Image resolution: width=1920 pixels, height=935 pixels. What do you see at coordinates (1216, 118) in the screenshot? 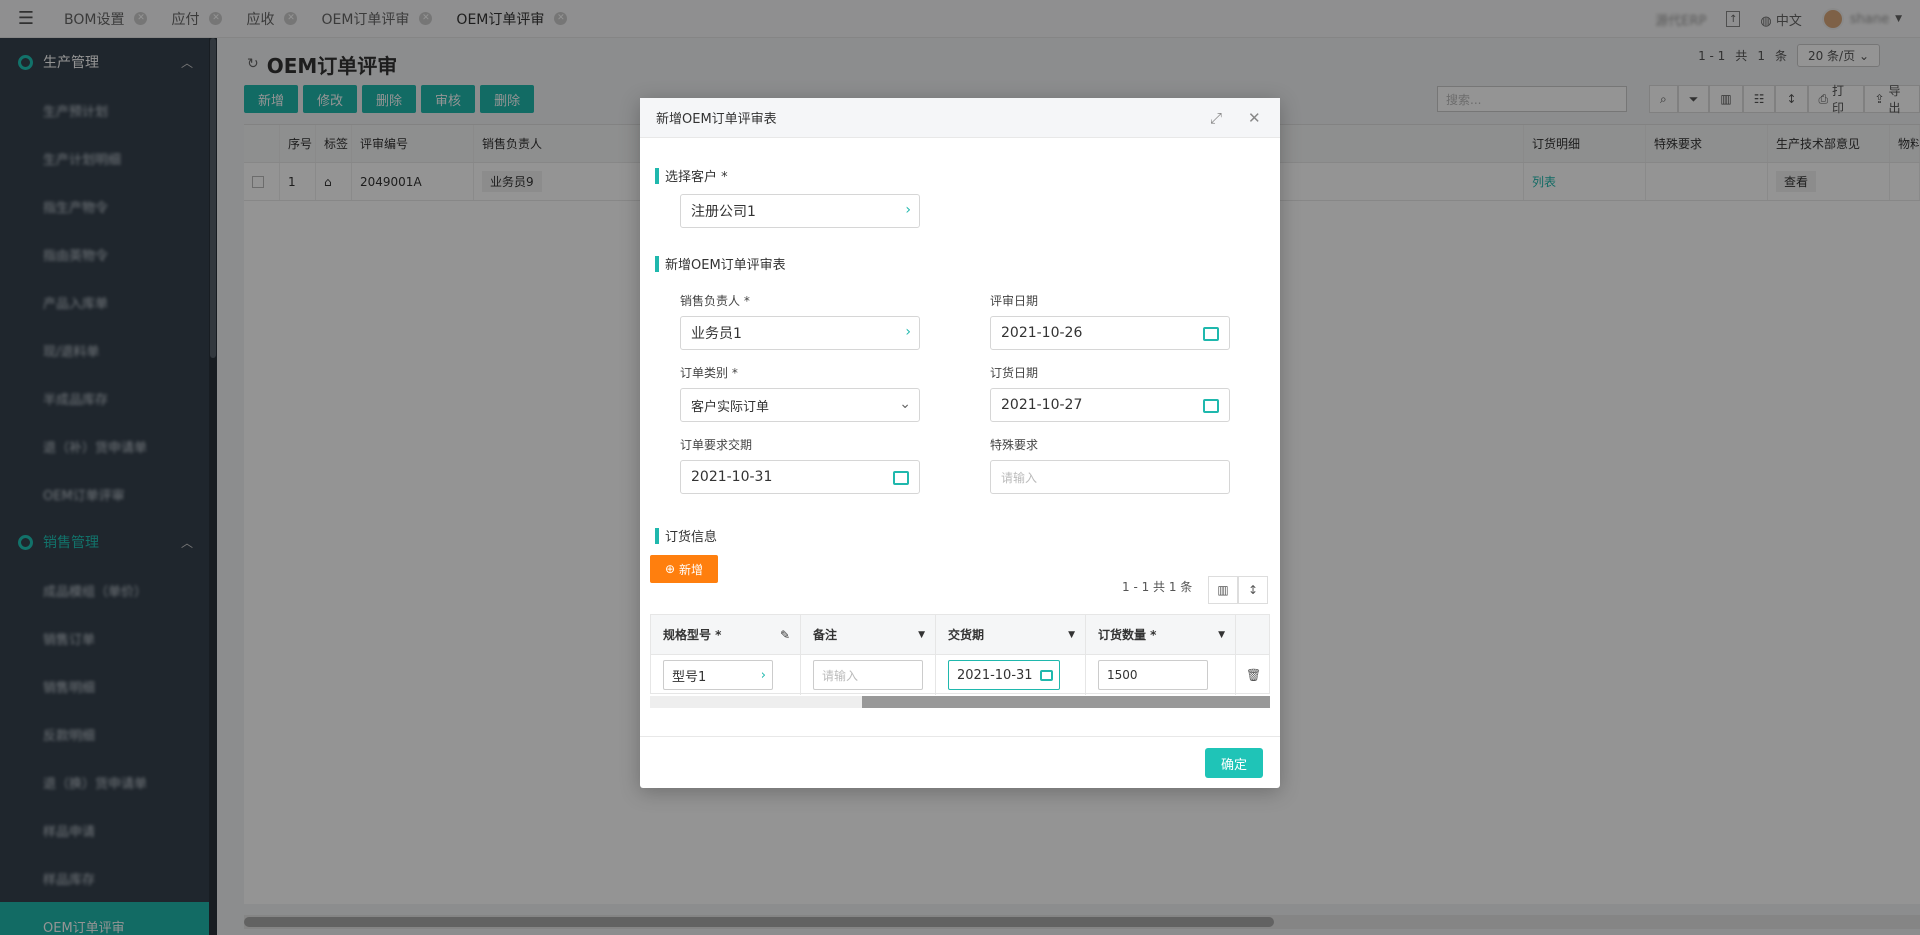
I see `maximize-icon: ⤢` at bounding box center [1216, 118].